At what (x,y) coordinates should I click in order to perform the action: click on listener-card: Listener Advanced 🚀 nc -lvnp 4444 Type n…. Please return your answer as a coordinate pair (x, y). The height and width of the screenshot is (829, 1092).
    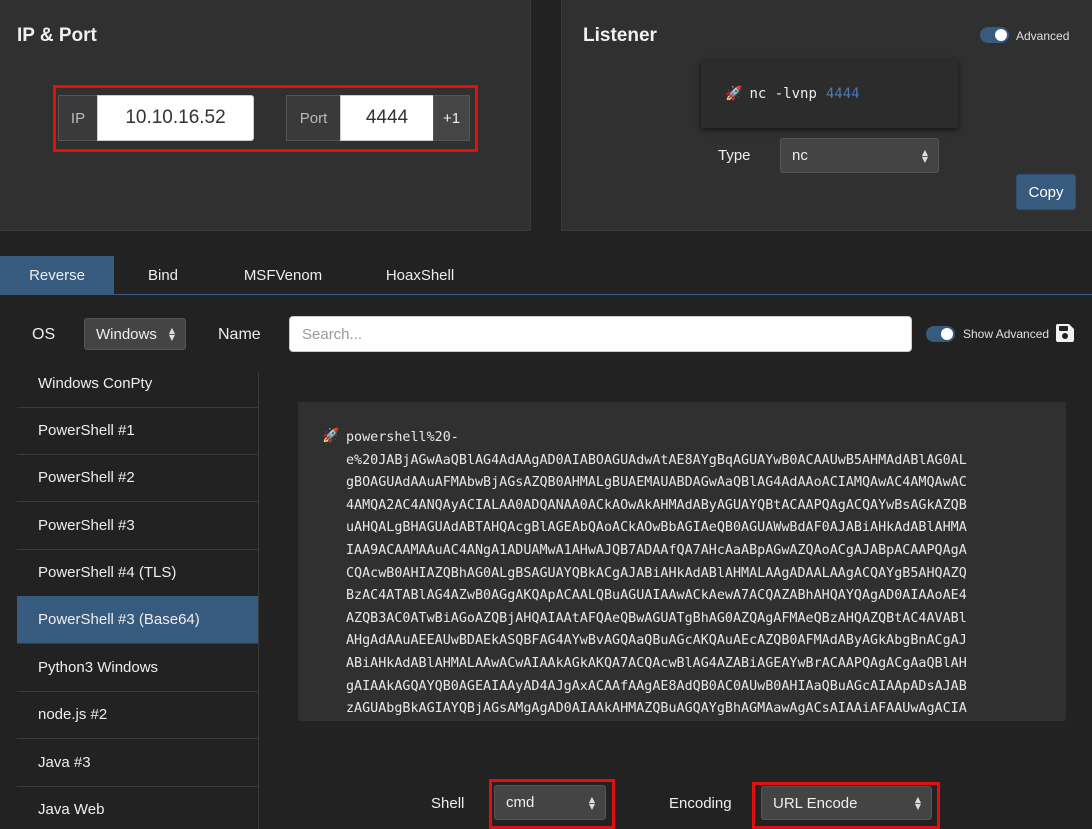
    Looking at the image, I should click on (826, 115).